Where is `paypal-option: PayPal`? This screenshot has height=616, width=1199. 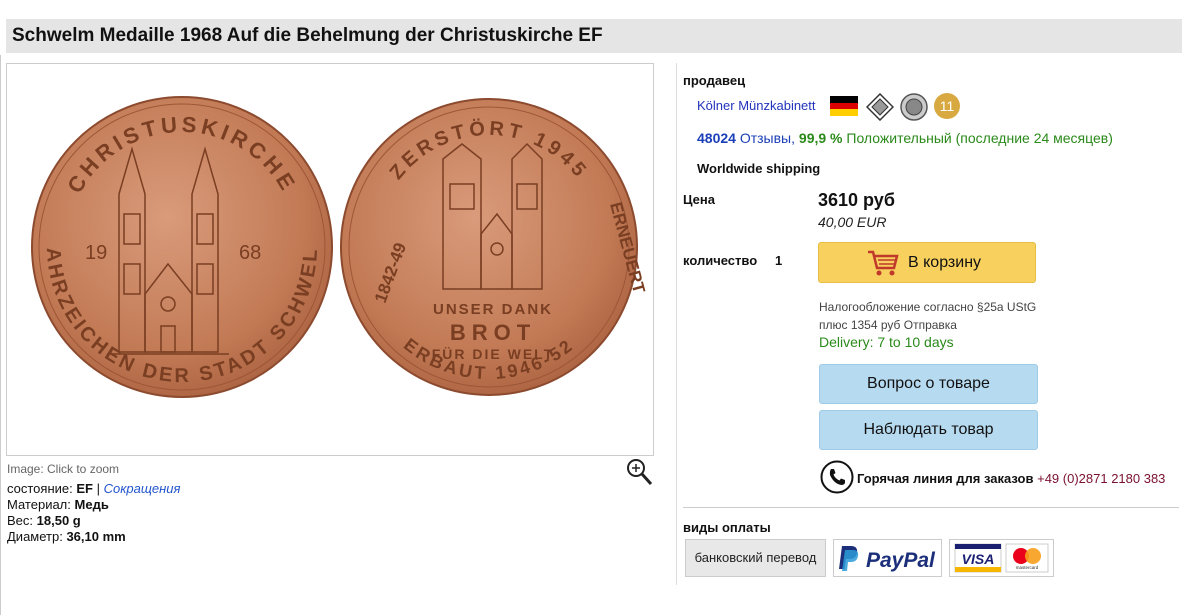
paypal-option: PayPal is located at coordinates (887, 558).